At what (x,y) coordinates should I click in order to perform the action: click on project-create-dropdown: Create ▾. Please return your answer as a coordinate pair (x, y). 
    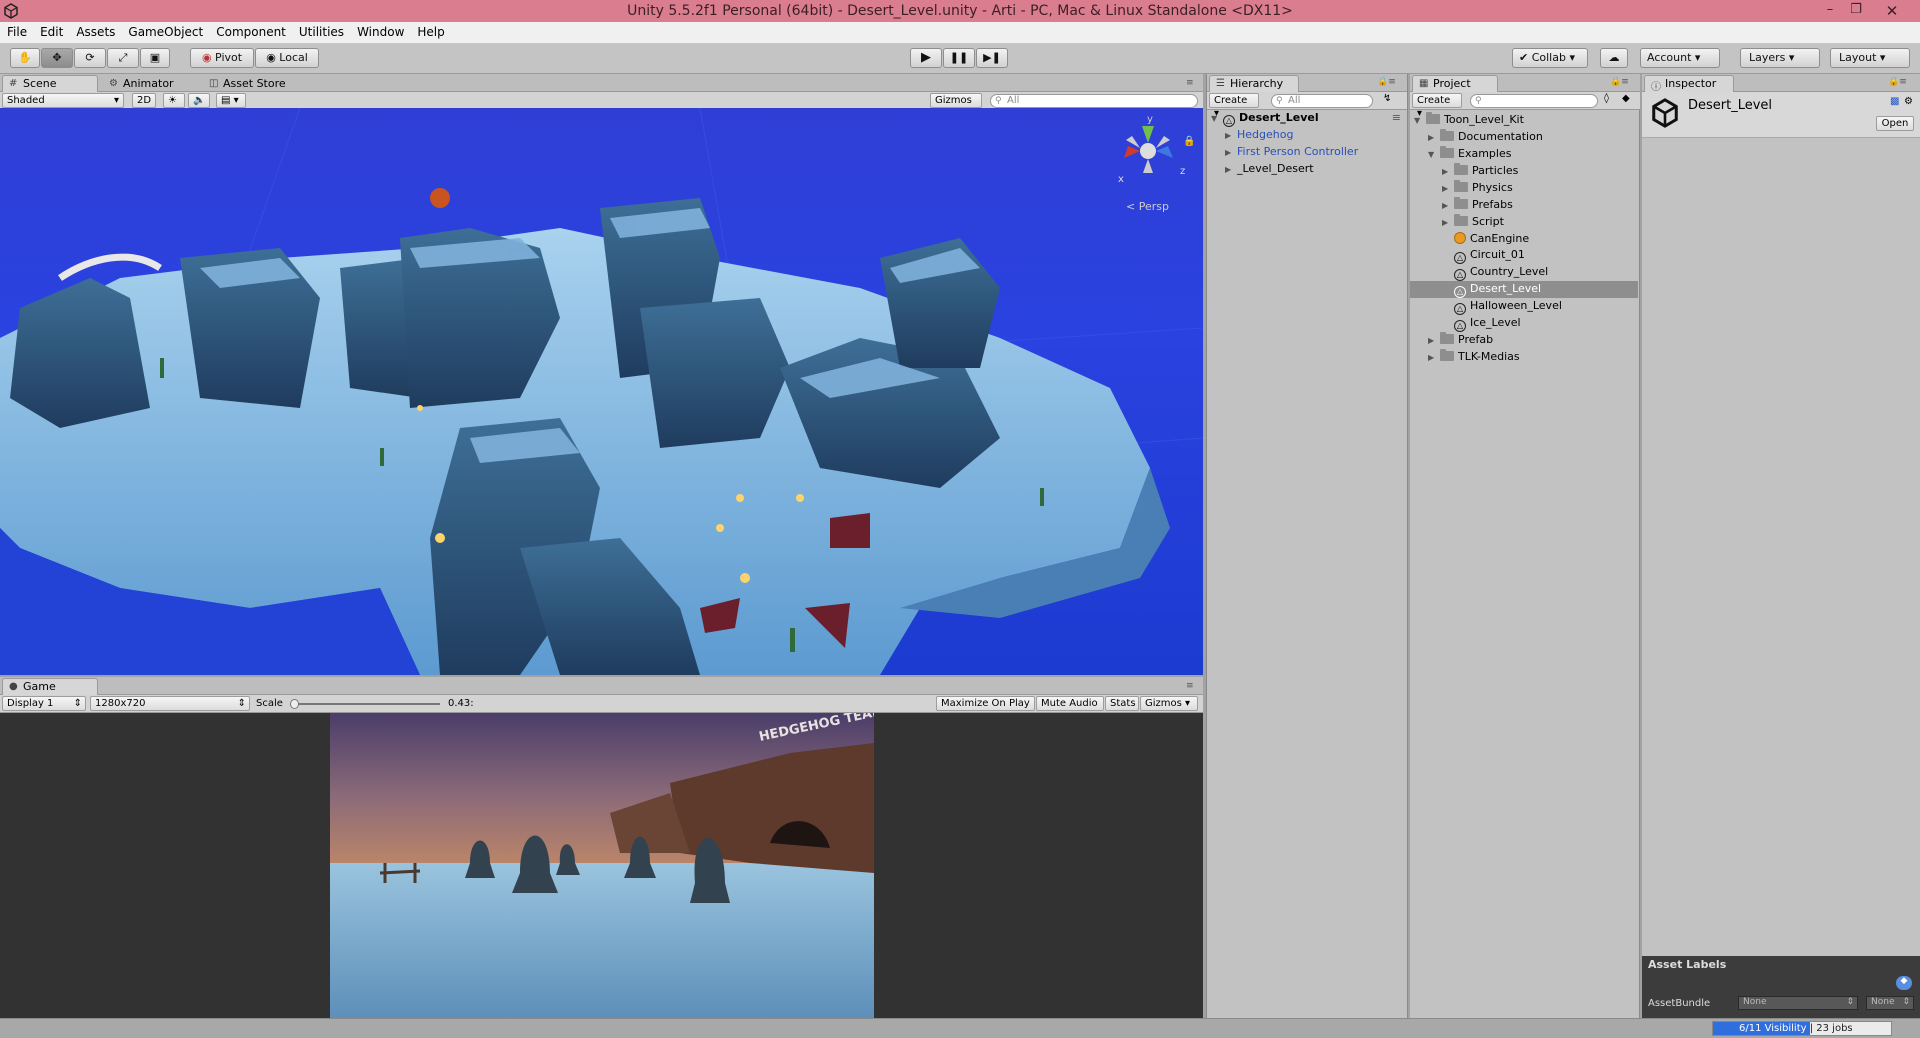
    Looking at the image, I should click on (1437, 106).